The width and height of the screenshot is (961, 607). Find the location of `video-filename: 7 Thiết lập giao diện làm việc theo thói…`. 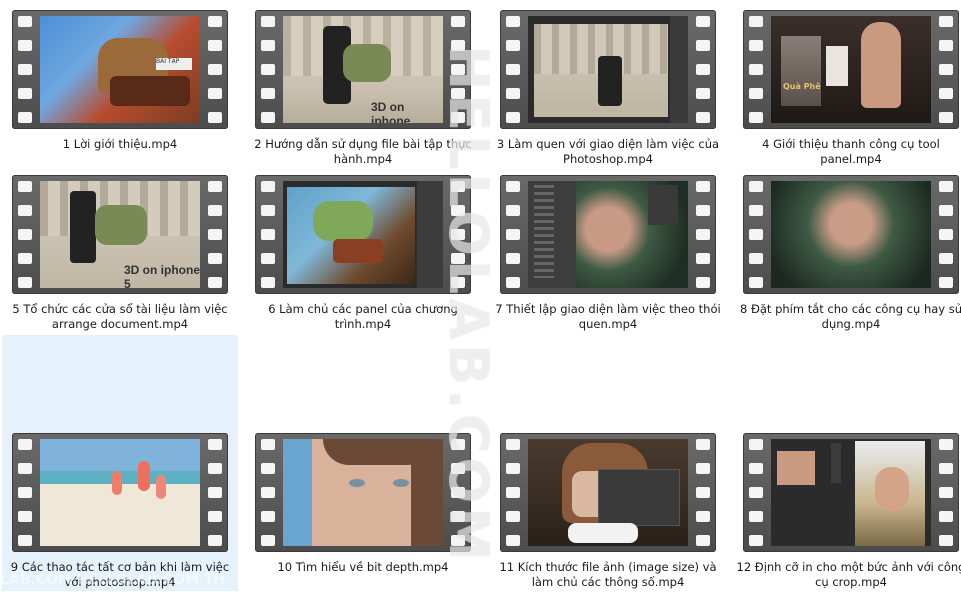

video-filename: 7 Thiết lập giao diện làm việc theo thói… is located at coordinates (608, 316).